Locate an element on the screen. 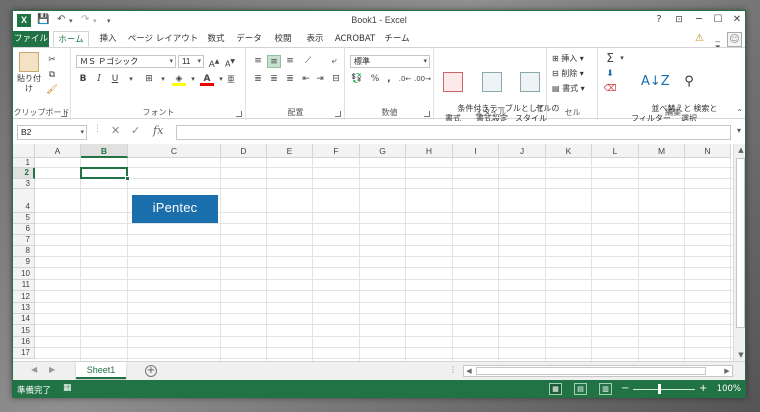 Image resolution: width=760 pixels, height=412 pixels. borders-icon: ⊞ is located at coordinates (149, 79).